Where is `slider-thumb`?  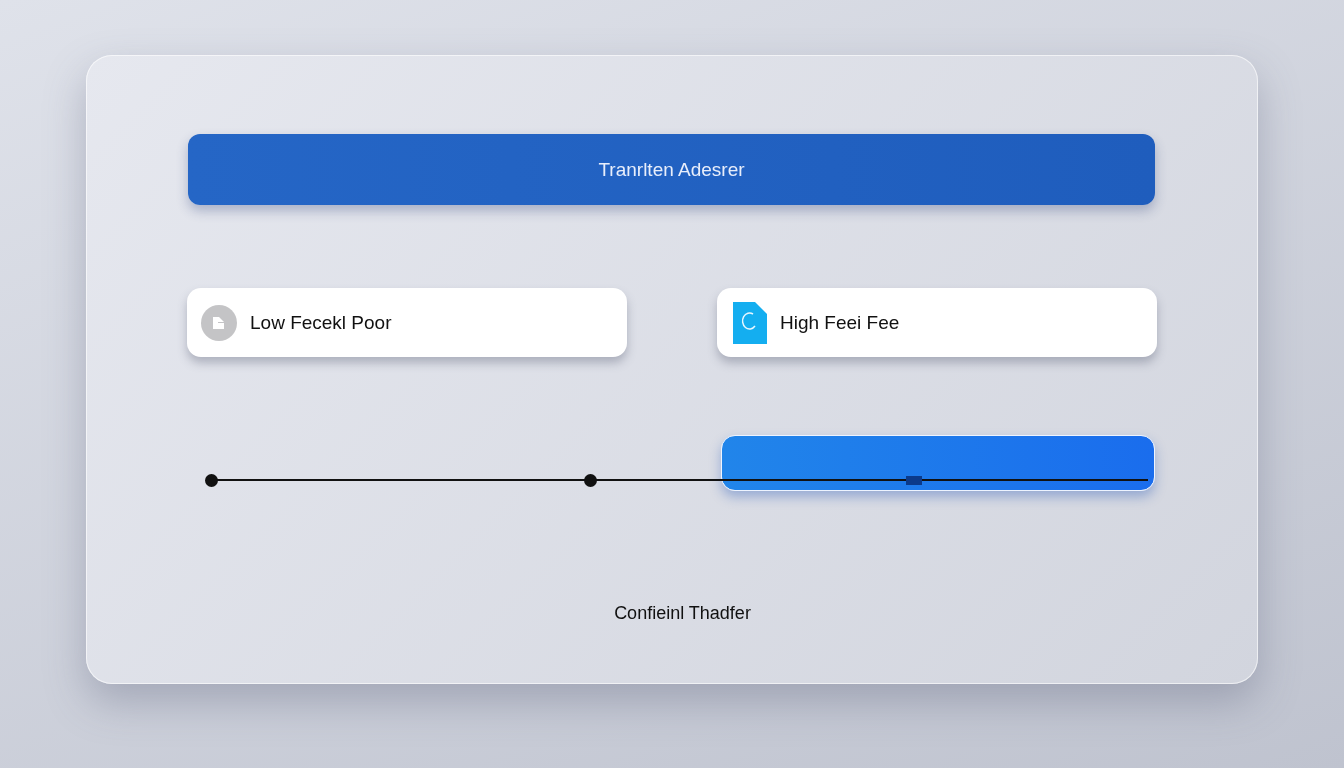 slider-thumb is located at coordinates (913, 480).